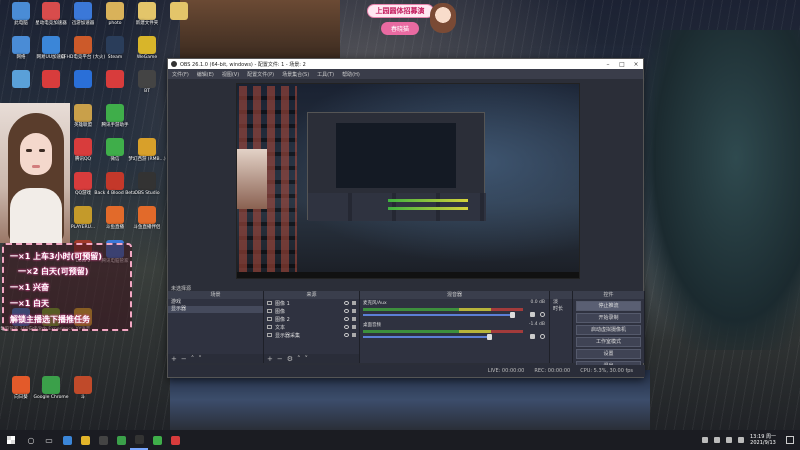  What do you see at coordinates (608, 64) in the screenshot?
I see `minimize-icon: –` at bounding box center [608, 64].